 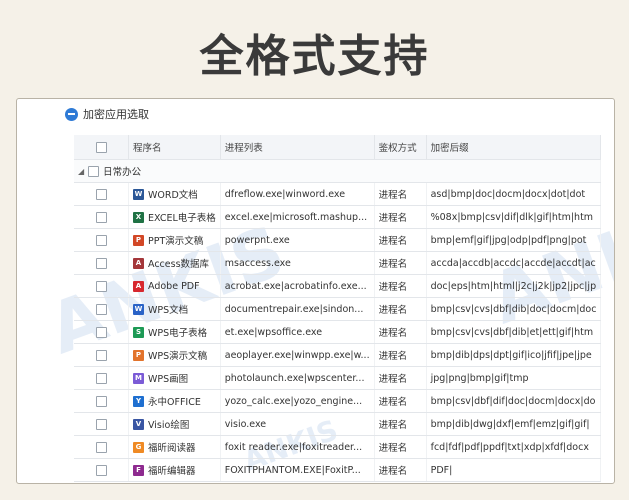 What do you see at coordinates (71, 114) in the screenshot?
I see `app-logo-icon` at bounding box center [71, 114].